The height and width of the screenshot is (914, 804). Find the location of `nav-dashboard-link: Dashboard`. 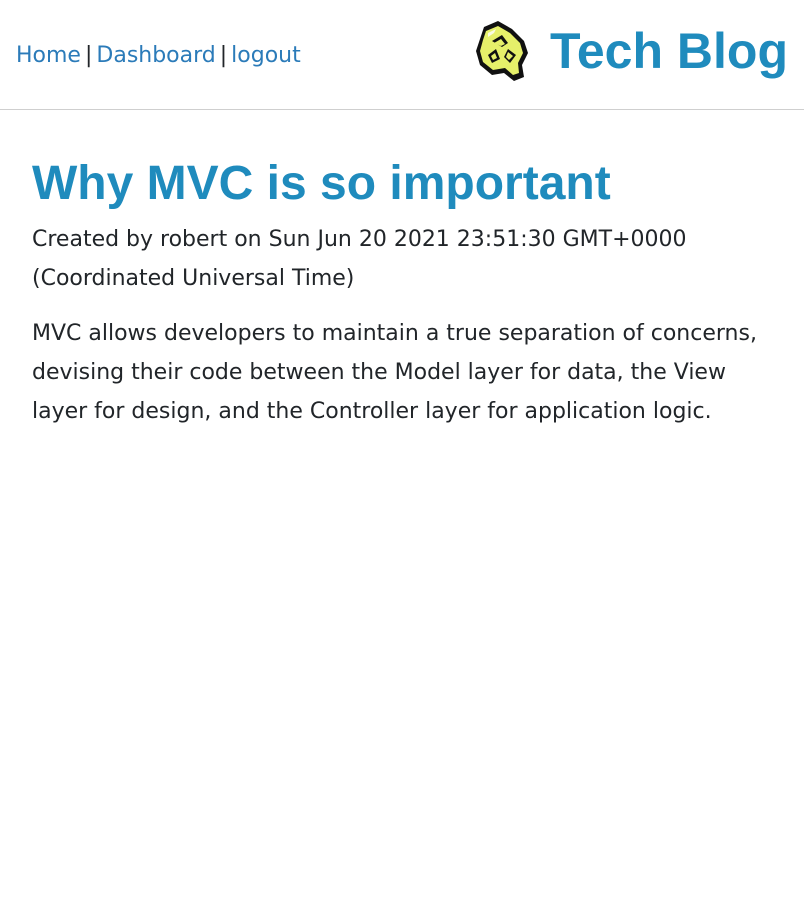

nav-dashboard-link: Dashboard is located at coordinates (155, 55).